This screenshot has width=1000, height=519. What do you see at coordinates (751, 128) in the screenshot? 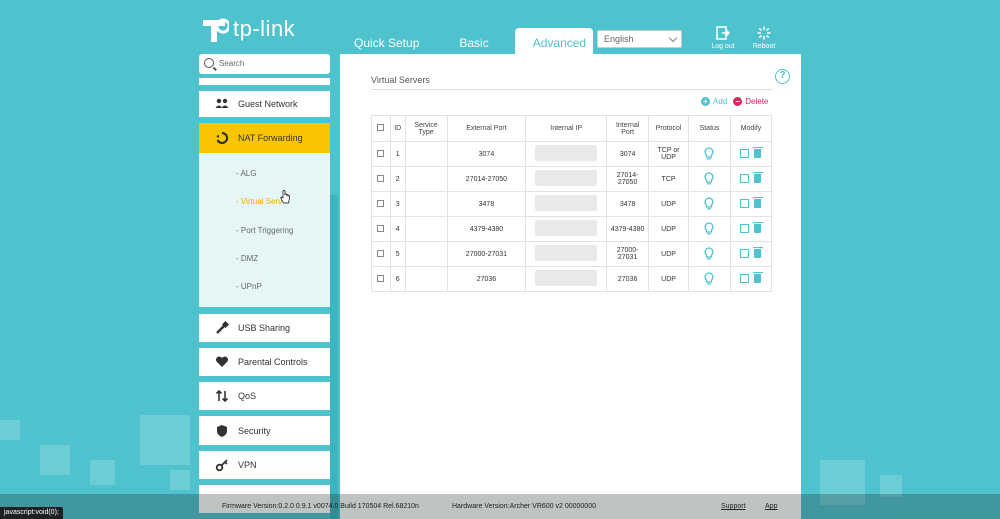
I see `column-header: Modify` at bounding box center [751, 128].